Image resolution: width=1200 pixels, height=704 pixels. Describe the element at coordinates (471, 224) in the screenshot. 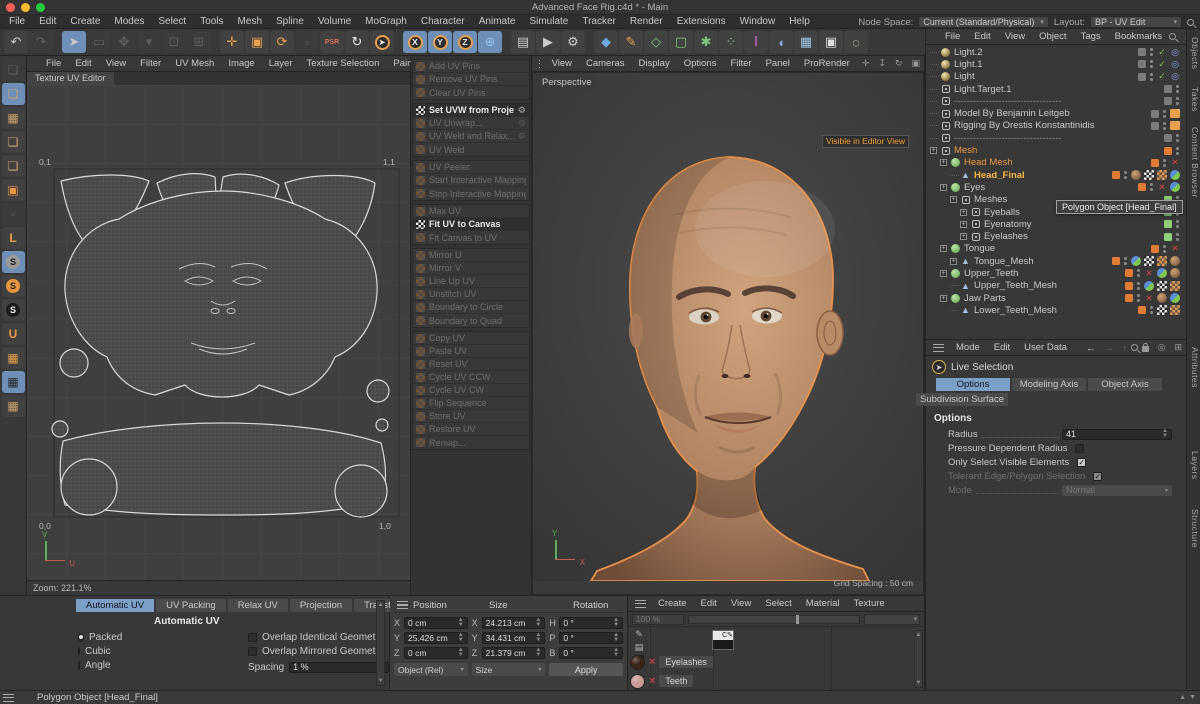

I see `uv-command-fit-uv-to-canvas: Fit UV to Canvas` at that location.